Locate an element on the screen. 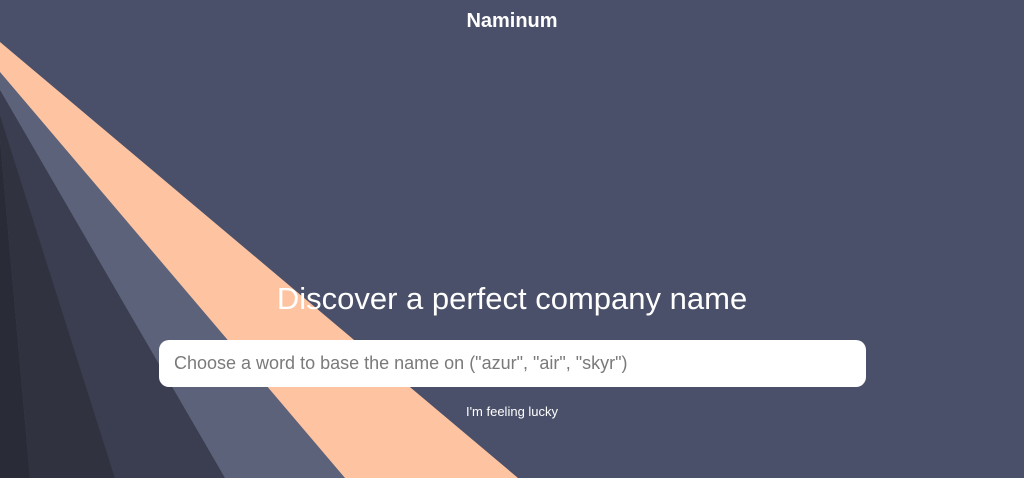 This screenshot has width=1024, height=478. lucky-link-container: I'm feeling lucky is located at coordinates (512, 412).